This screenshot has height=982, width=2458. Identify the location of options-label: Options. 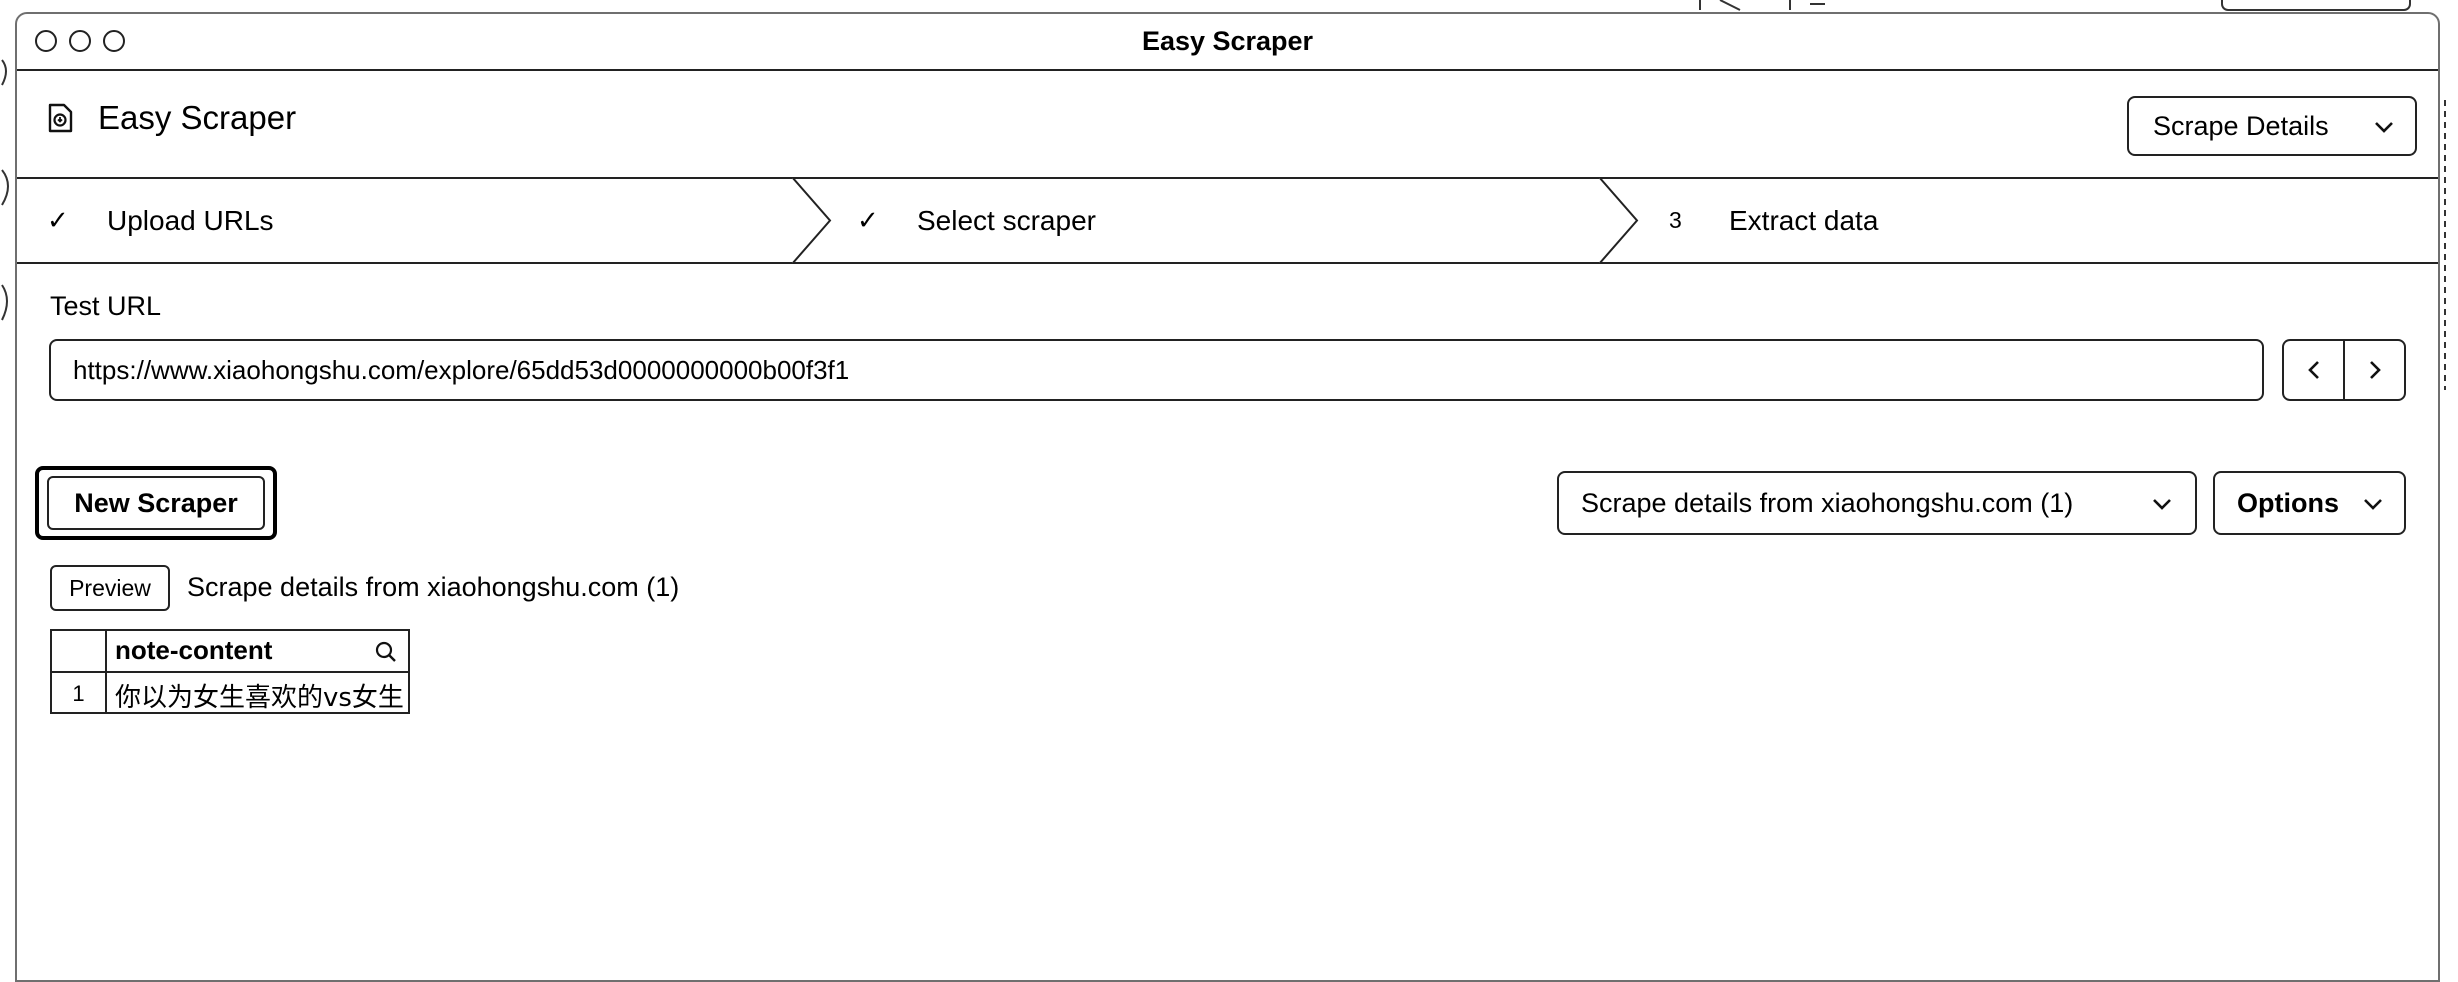
(2288, 502).